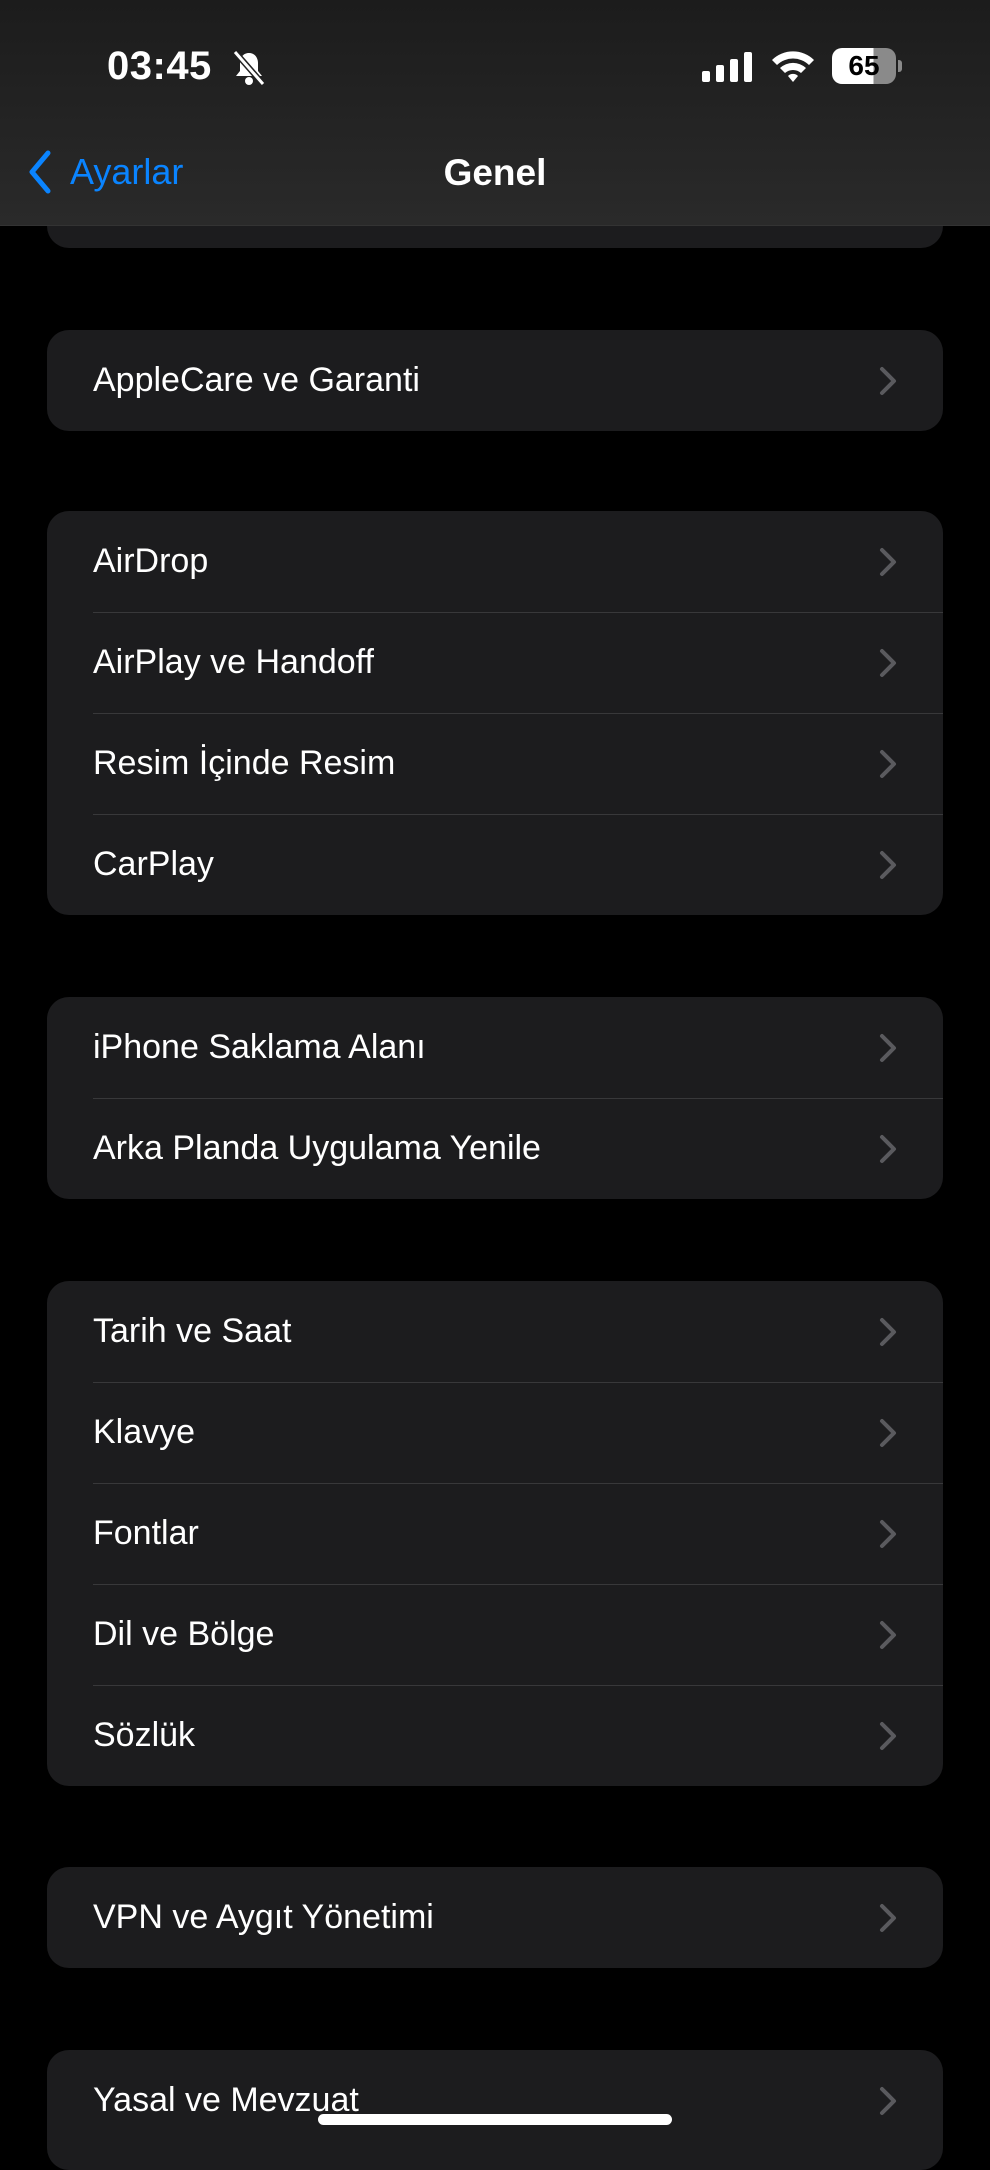 This screenshot has height=2170, width=990. What do you see at coordinates (864, 66) in the screenshot?
I see `battery-icon: 65` at bounding box center [864, 66].